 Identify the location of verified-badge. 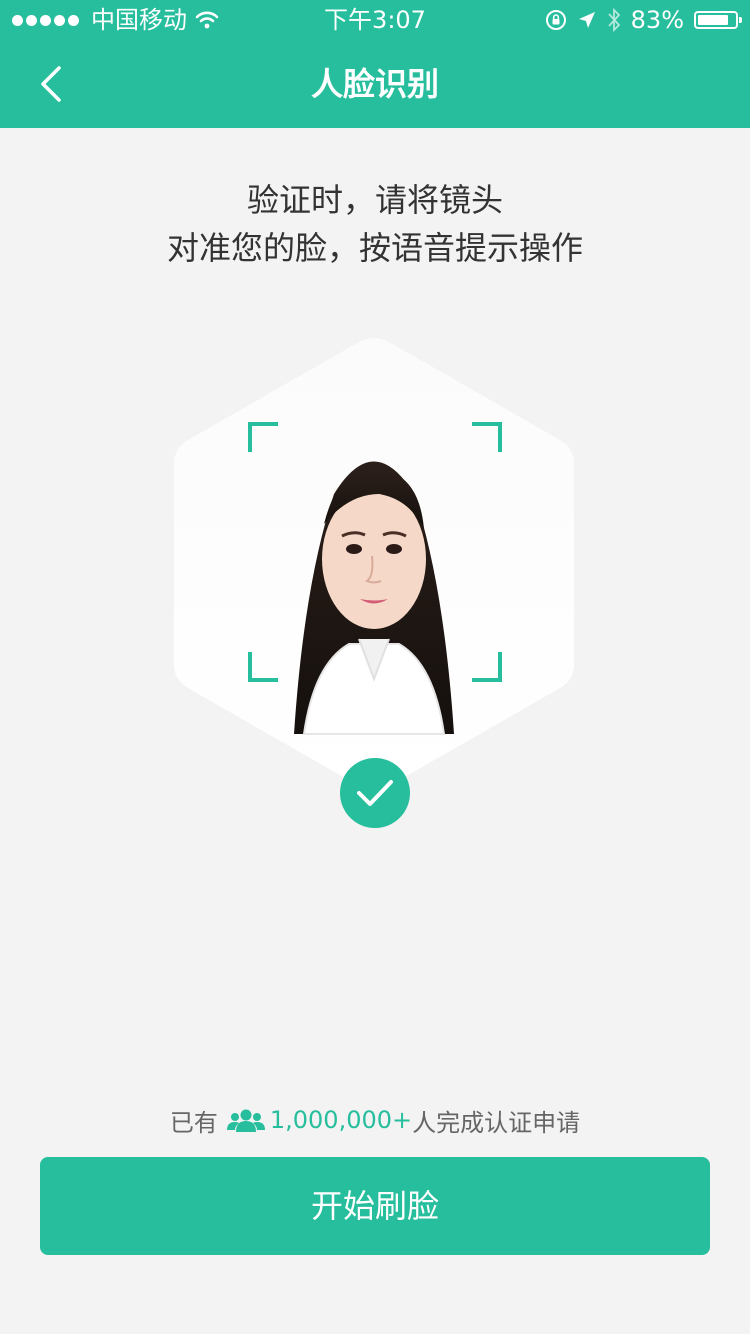
(375, 793).